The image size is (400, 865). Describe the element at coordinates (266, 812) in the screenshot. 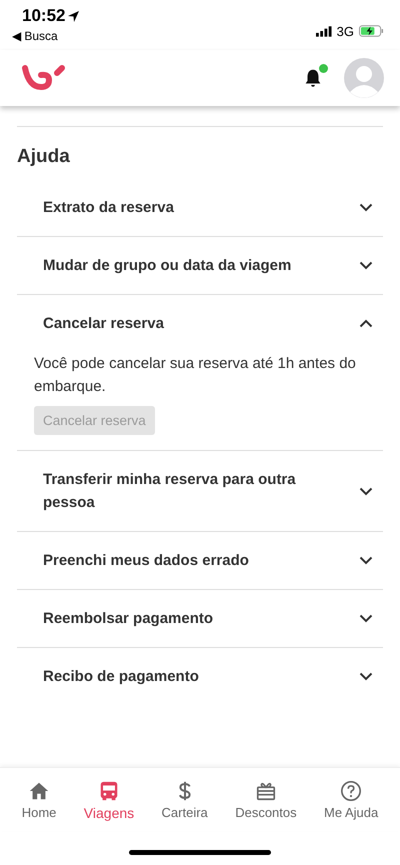

I see `tab-label: Descontos` at that location.